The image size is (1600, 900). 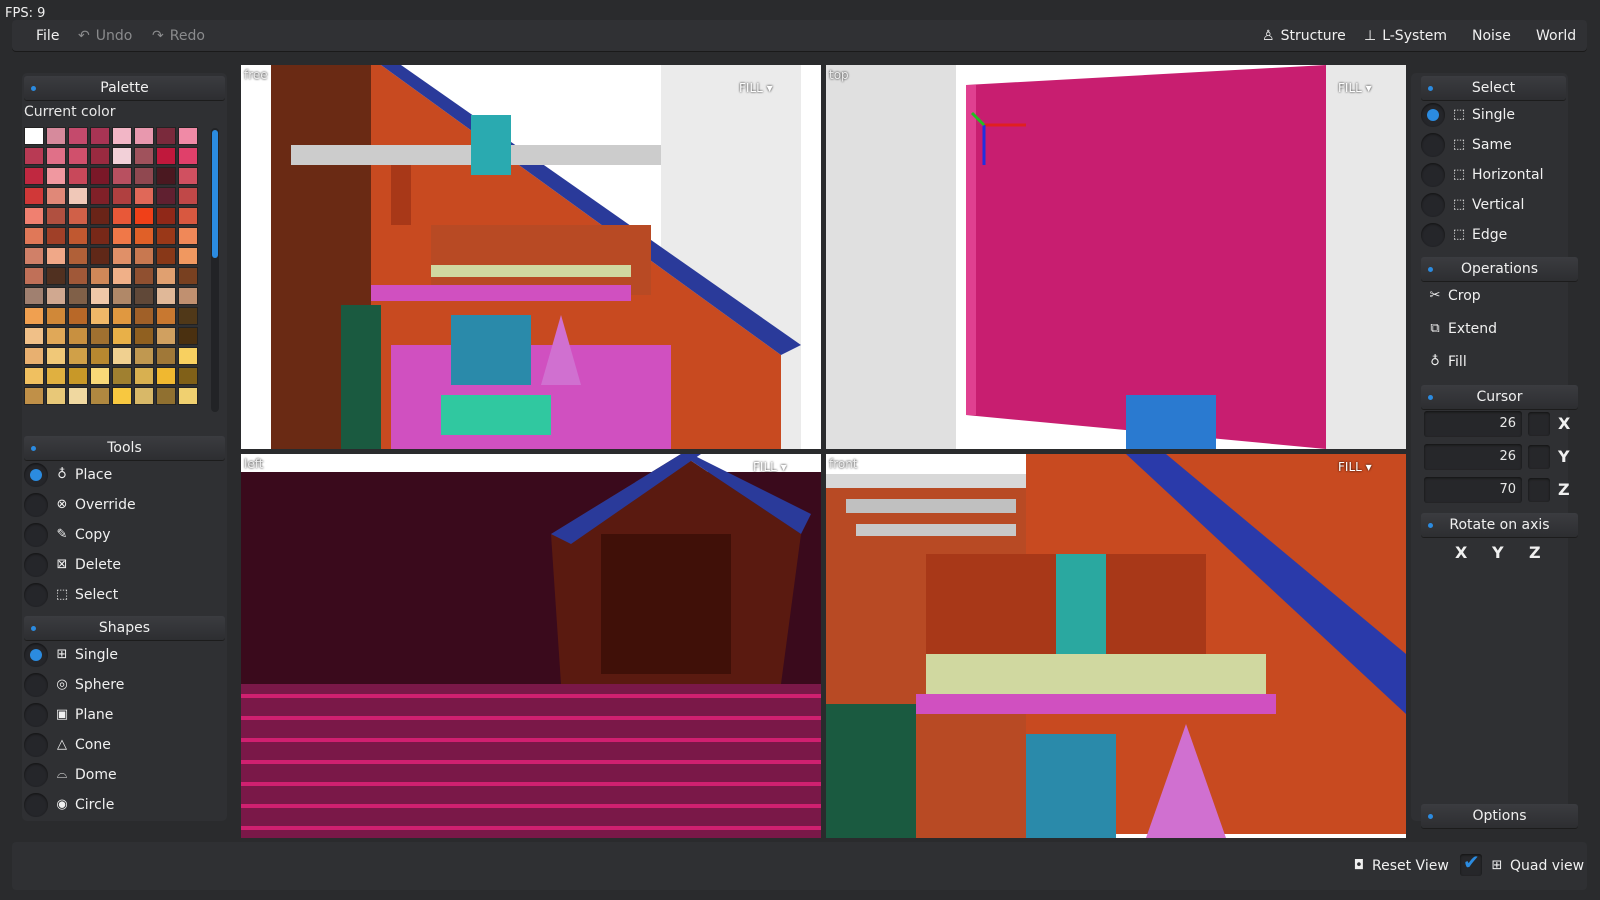 What do you see at coordinates (1462, 329) in the screenshot?
I see `extend-button: ⧉ Extend` at bounding box center [1462, 329].